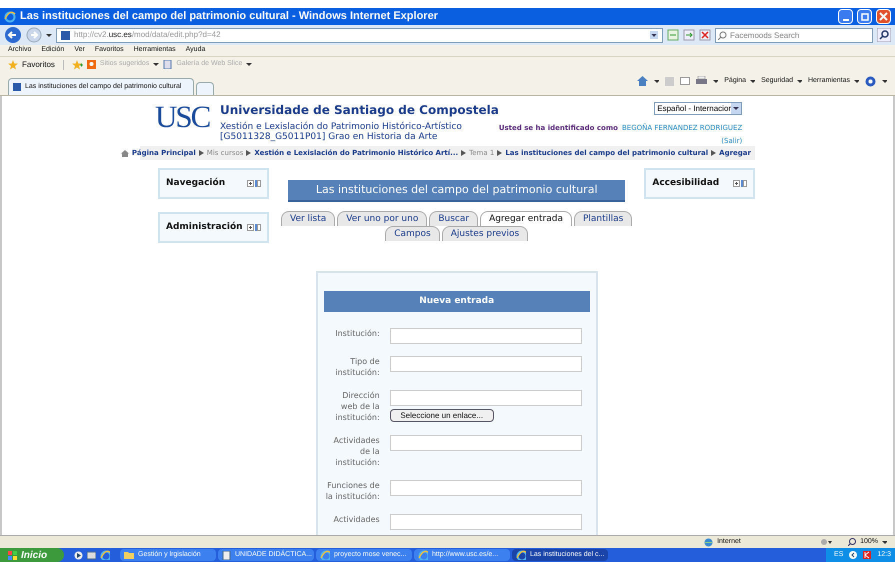  What do you see at coordinates (852, 542) in the screenshot?
I see `zoom-icon` at bounding box center [852, 542].